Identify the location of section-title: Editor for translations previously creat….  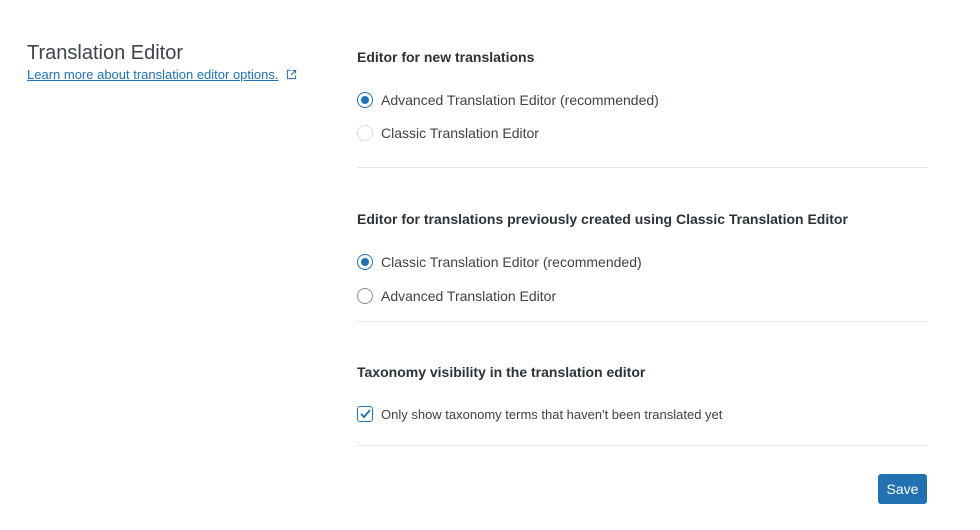
(602, 219).